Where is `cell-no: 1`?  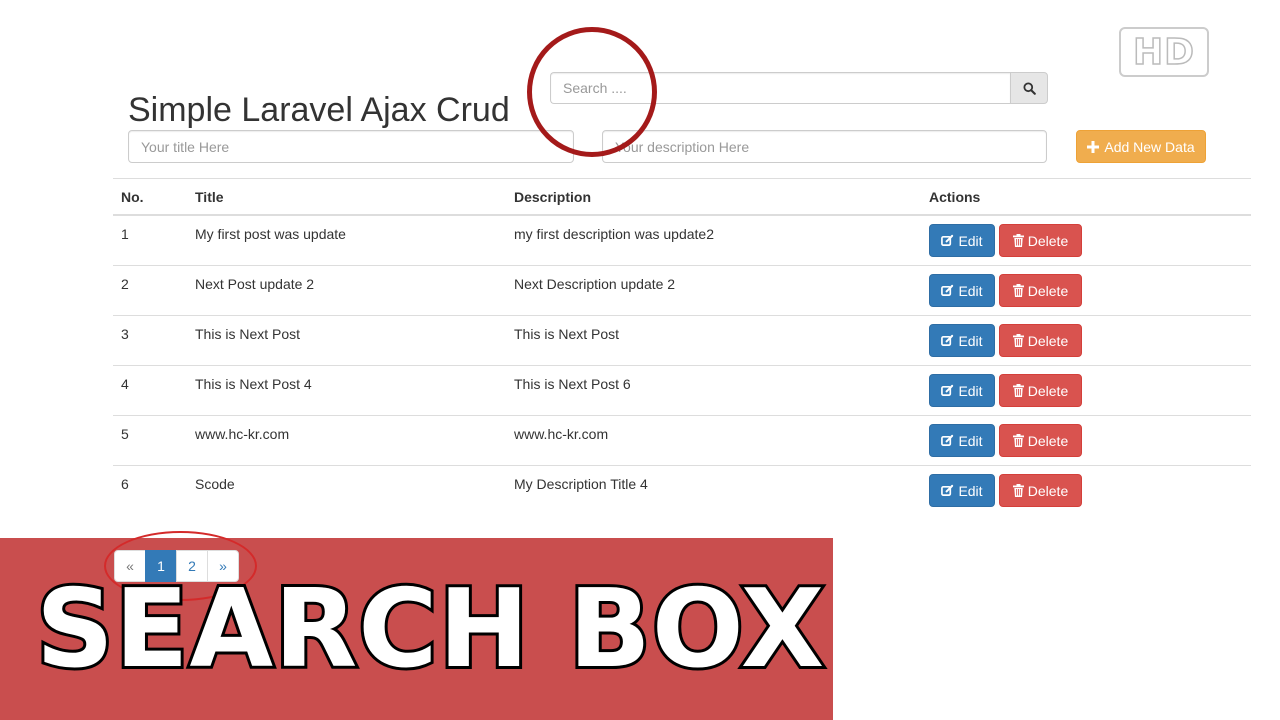 cell-no: 1 is located at coordinates (150, 240).